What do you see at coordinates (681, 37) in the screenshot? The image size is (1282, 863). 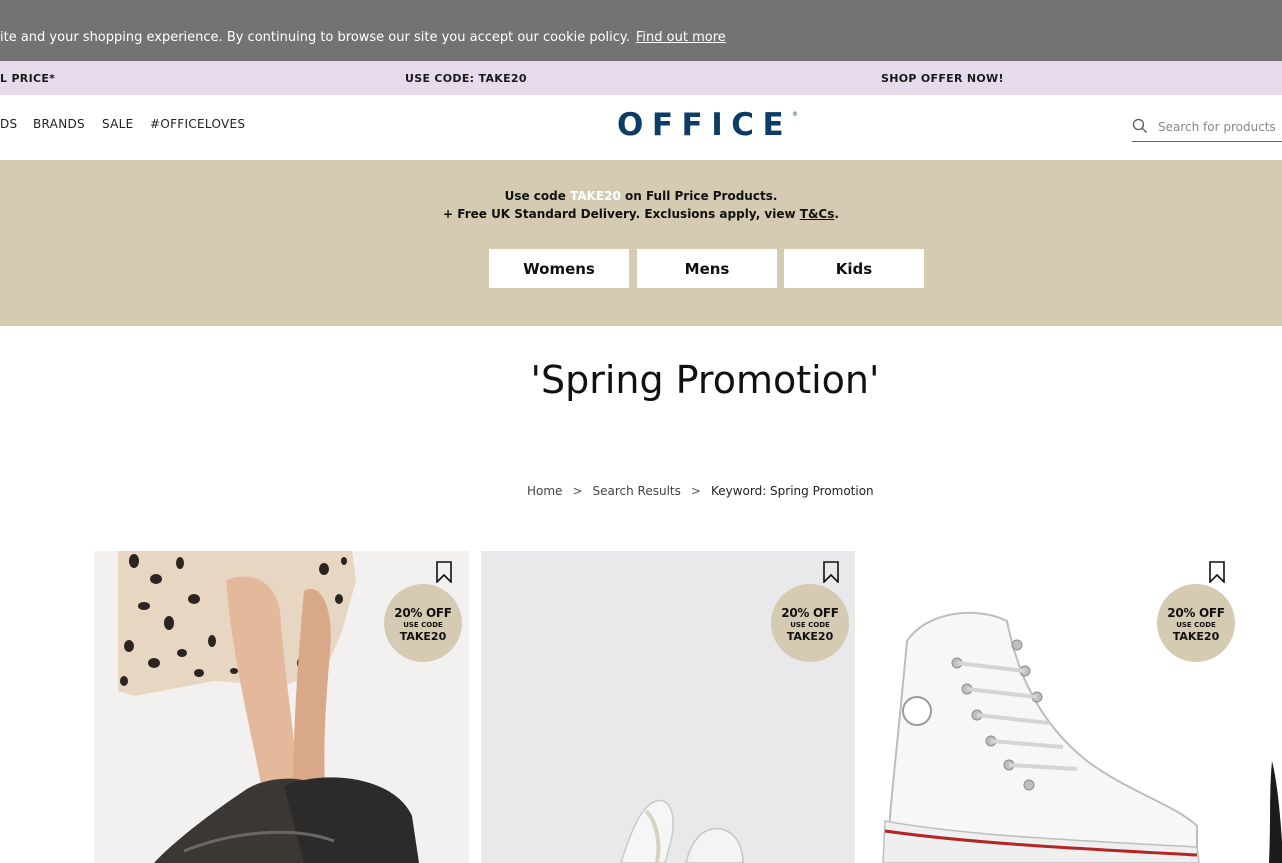 I see `find-out-more-link: Find out more` at bounding box center [681, 37].